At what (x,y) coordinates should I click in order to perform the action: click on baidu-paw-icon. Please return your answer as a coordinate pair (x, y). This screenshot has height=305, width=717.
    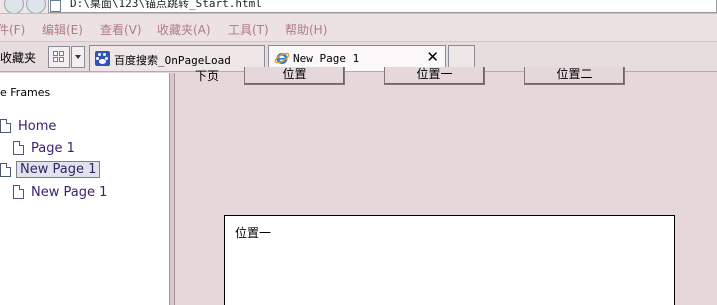
    Looking at the image, I should click on (102, 58).